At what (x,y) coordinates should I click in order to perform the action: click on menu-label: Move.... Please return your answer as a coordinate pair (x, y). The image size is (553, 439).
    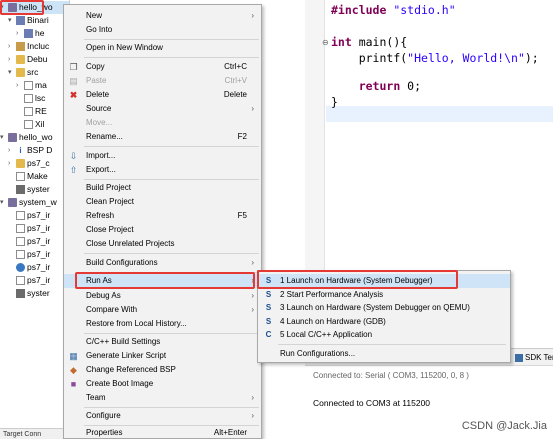
    Looking at the image, I should click on (99, 122).